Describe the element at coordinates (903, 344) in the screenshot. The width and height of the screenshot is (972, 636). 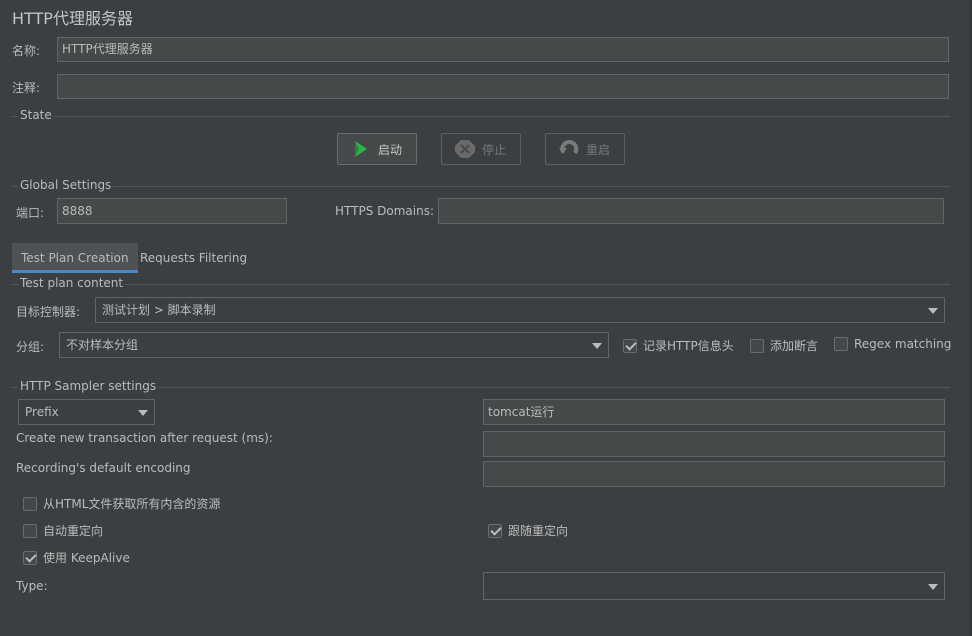
I see `regex-matching-label: Regex matching` at that location.